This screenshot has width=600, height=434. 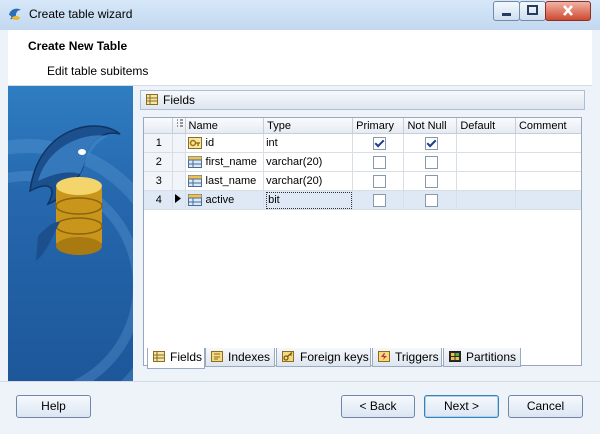 What do you see at coordinates (334, 357) in the screenshot?
I see `tab-label: Foreign keys` at bounding box center [334, 357].